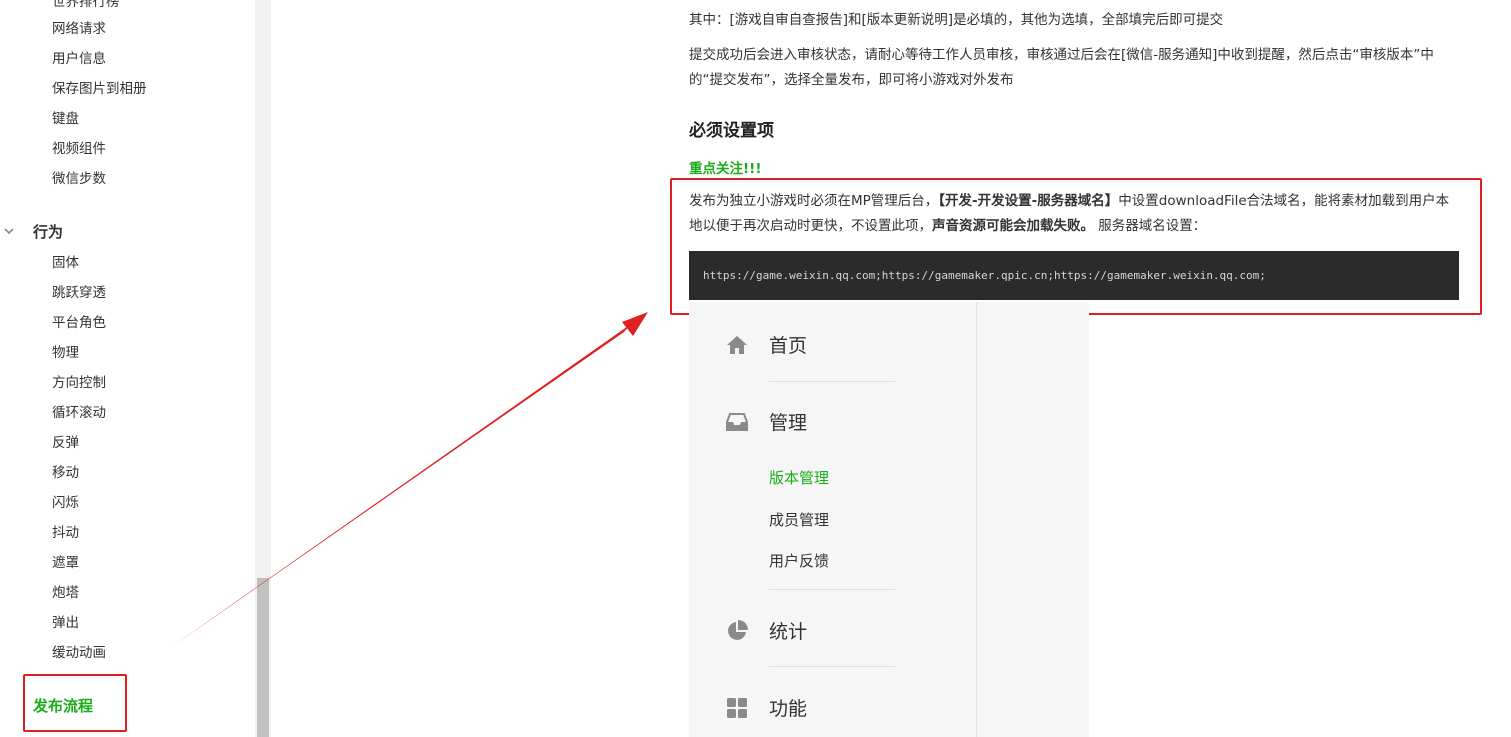 This screenshot has height=737, width=1511. What do you see at coordinates (635, 324) in the screenshot?
I see `arrow-head` at bounding box center [635, 324].